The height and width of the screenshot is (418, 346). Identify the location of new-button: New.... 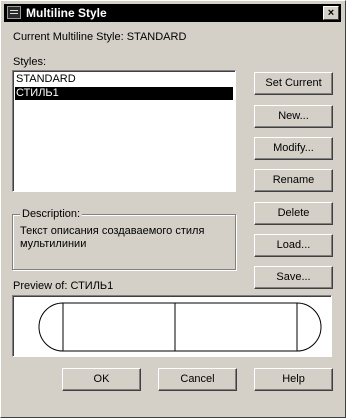
(293, 116).